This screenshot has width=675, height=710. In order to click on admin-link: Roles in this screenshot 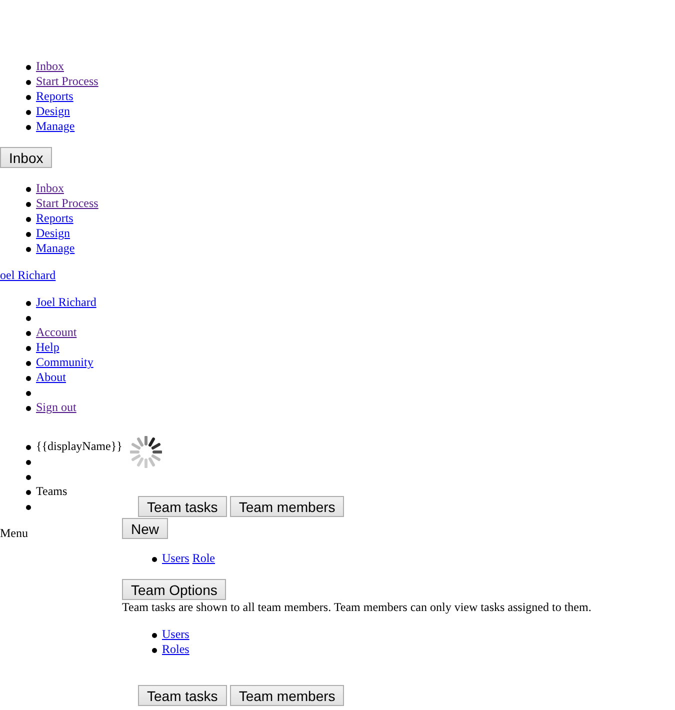, I will do `click(176, 649)`.